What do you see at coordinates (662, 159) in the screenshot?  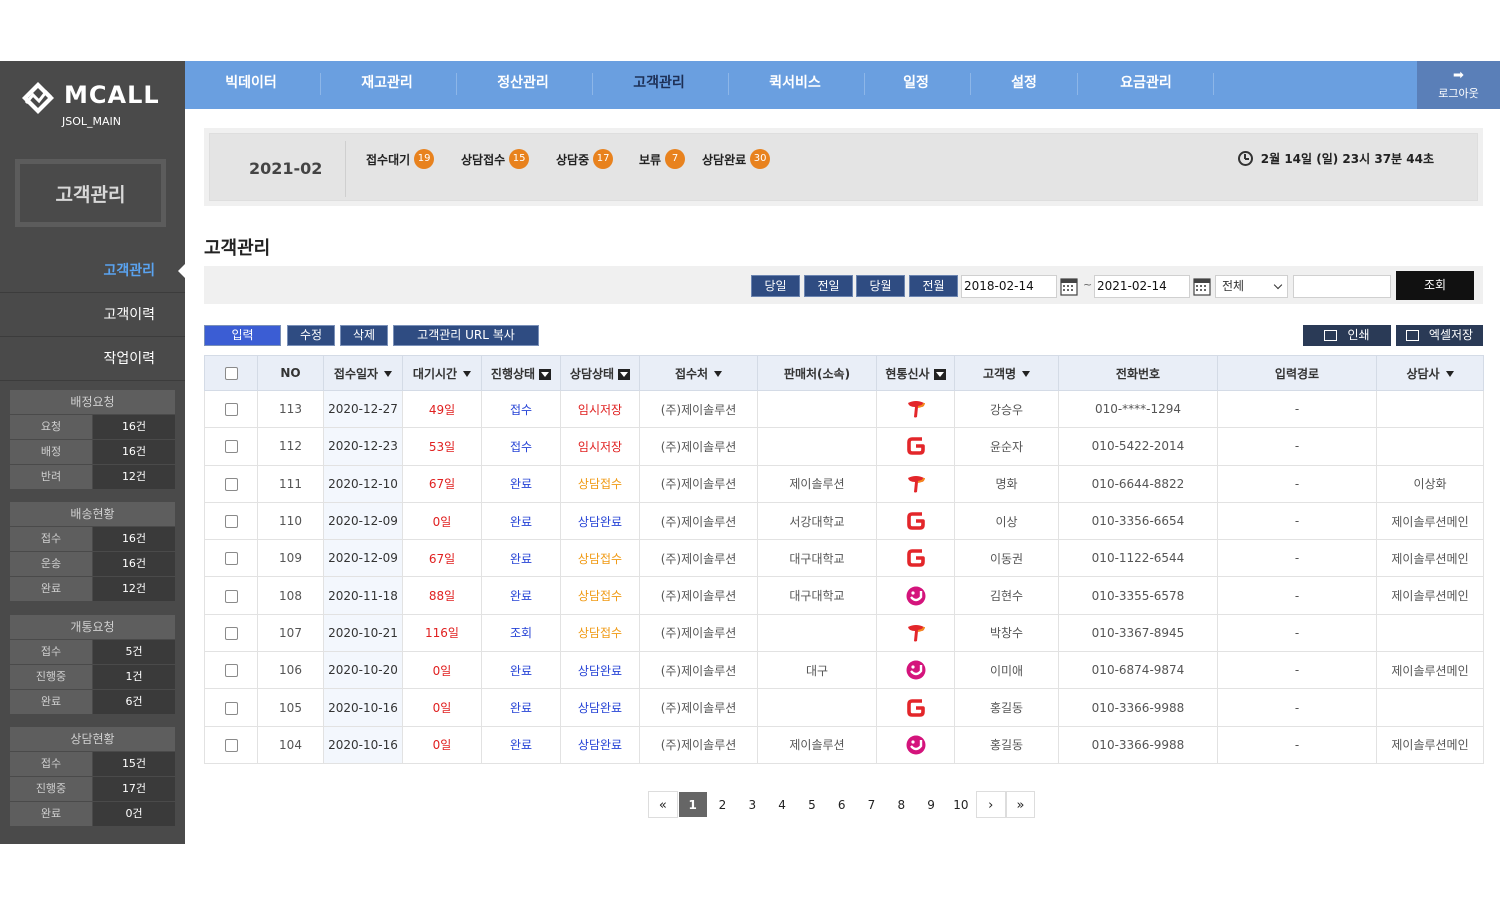 I see `status-stat: 보류 7` at bounding box center [662, 159].